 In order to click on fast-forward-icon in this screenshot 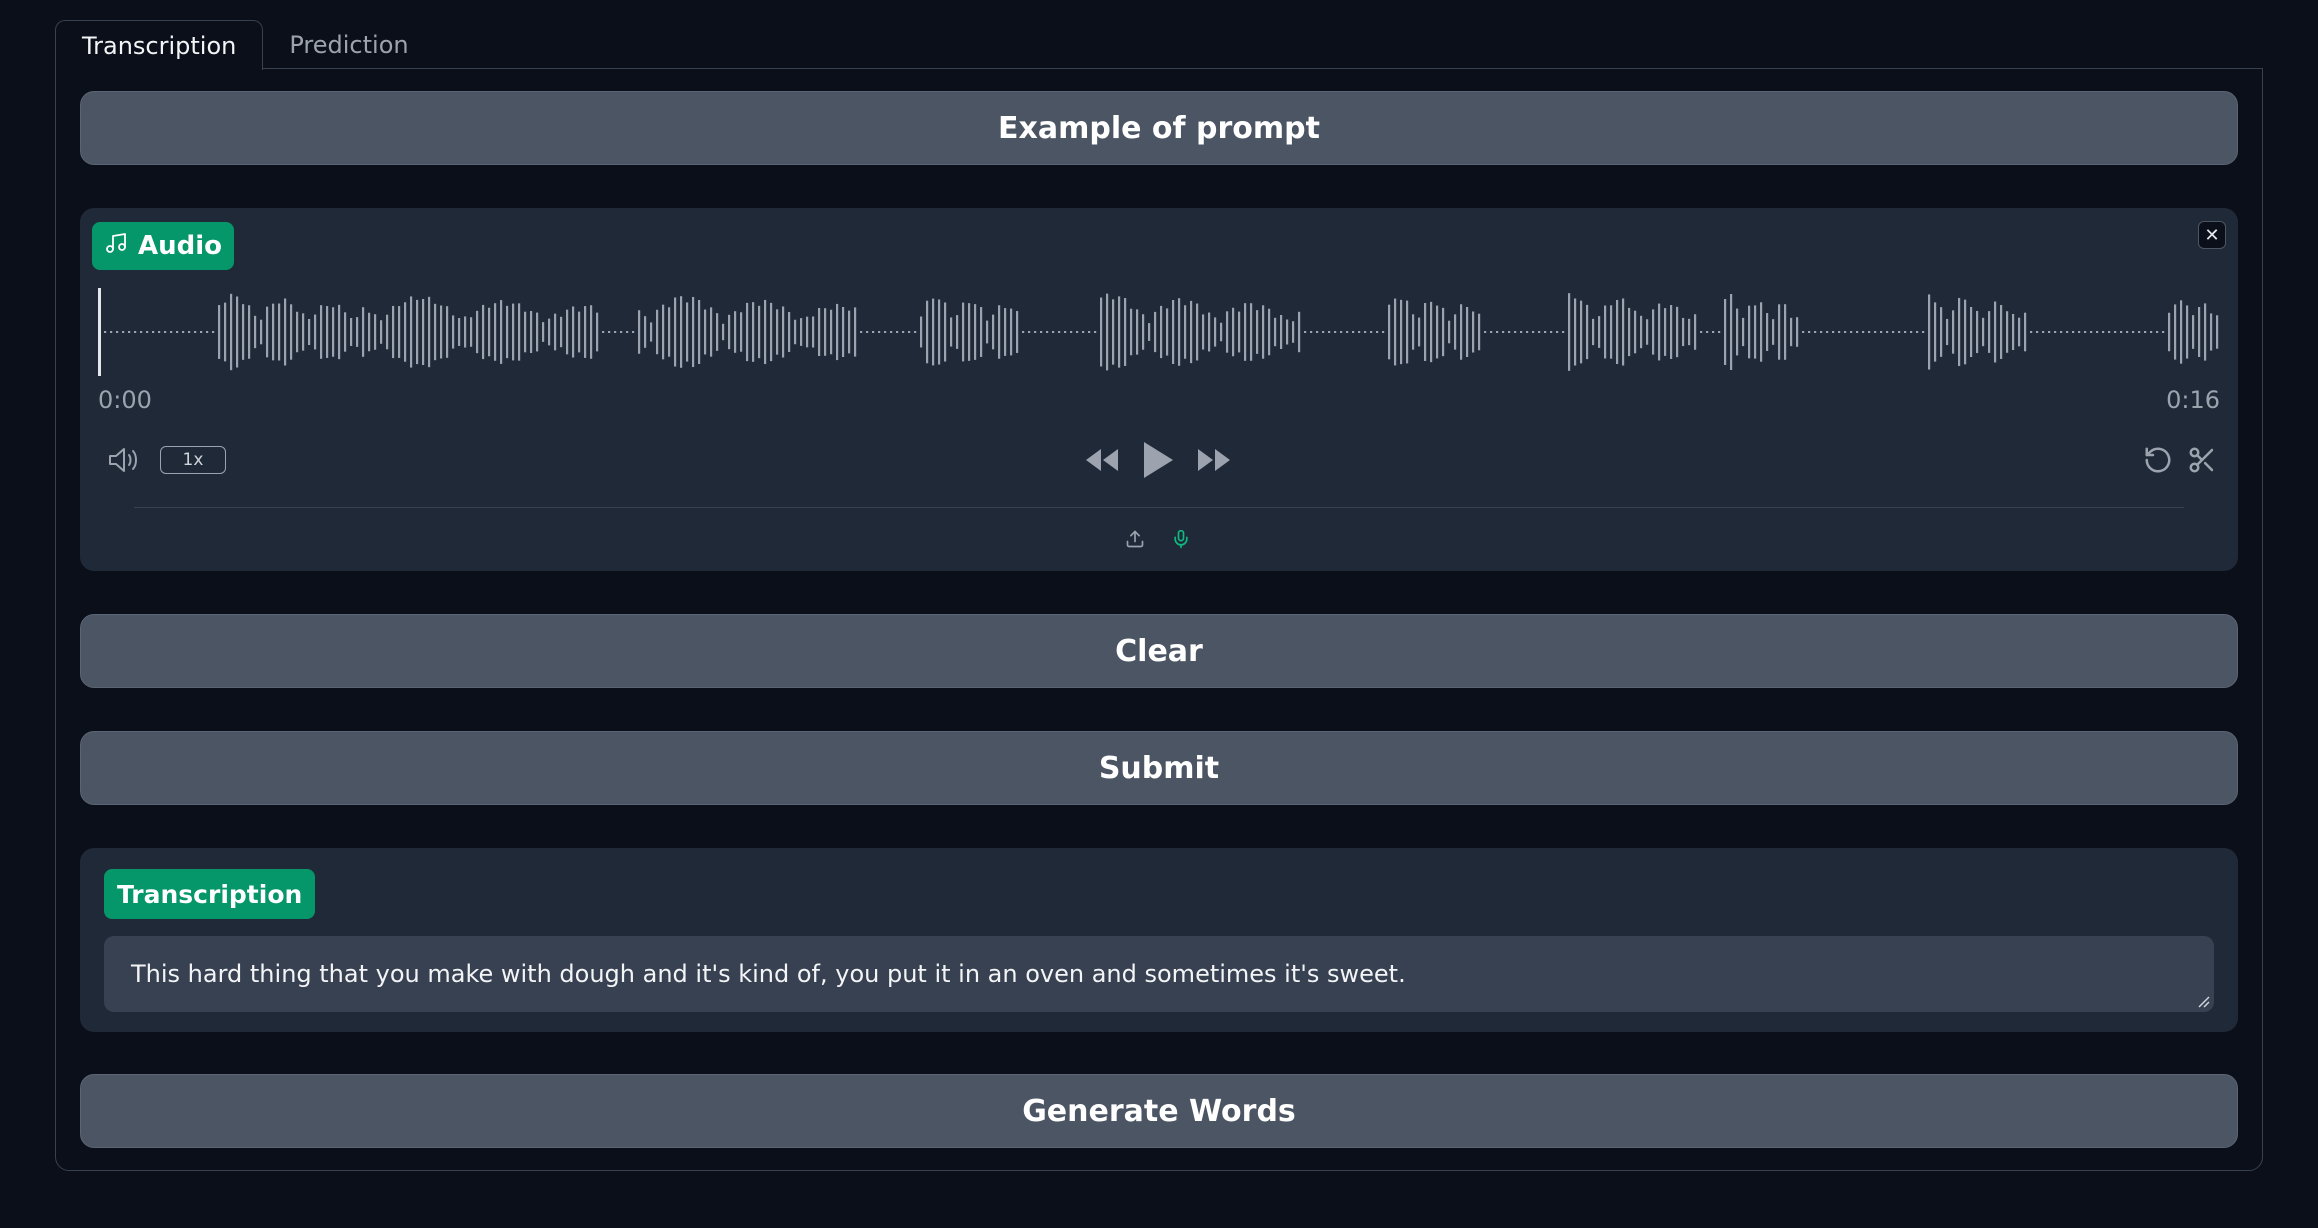, I will do `click(1214, 460)`.